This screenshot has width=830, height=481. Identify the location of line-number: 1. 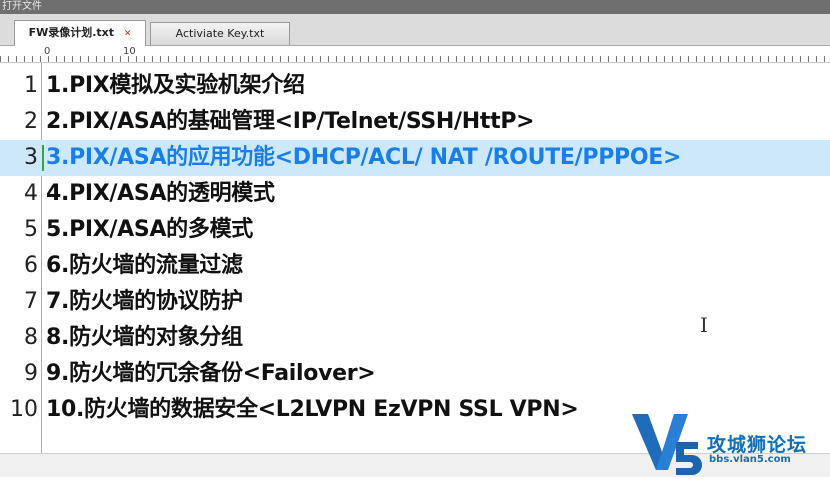
(31, 85).